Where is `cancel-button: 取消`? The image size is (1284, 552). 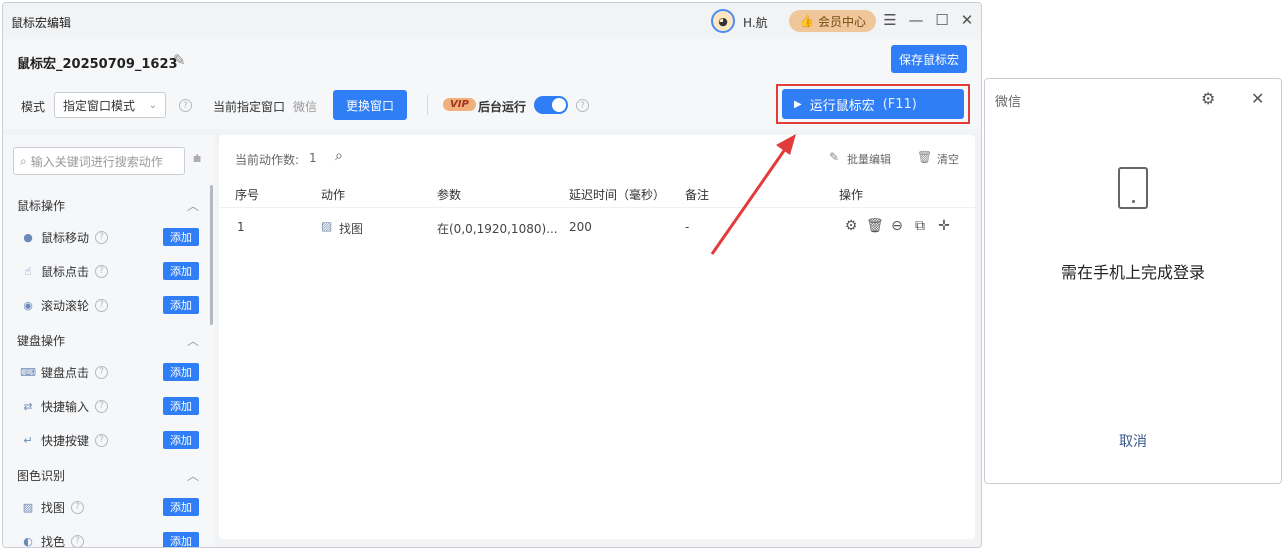 cancel-button: 取消 is located at coordinates (1133, 441).